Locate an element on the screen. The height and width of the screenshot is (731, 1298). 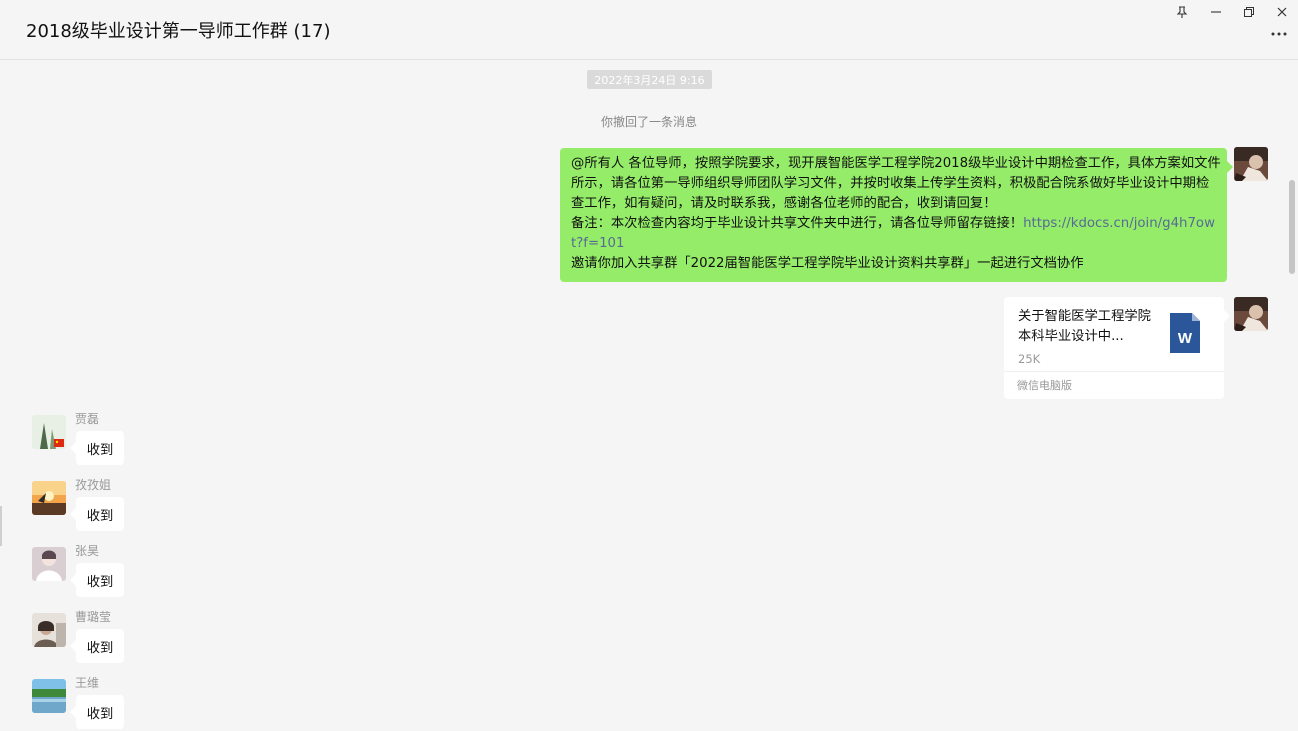
chat-title: 2018级毕业设计第一导师工作群 (17) is located at coordinates (178, 31).